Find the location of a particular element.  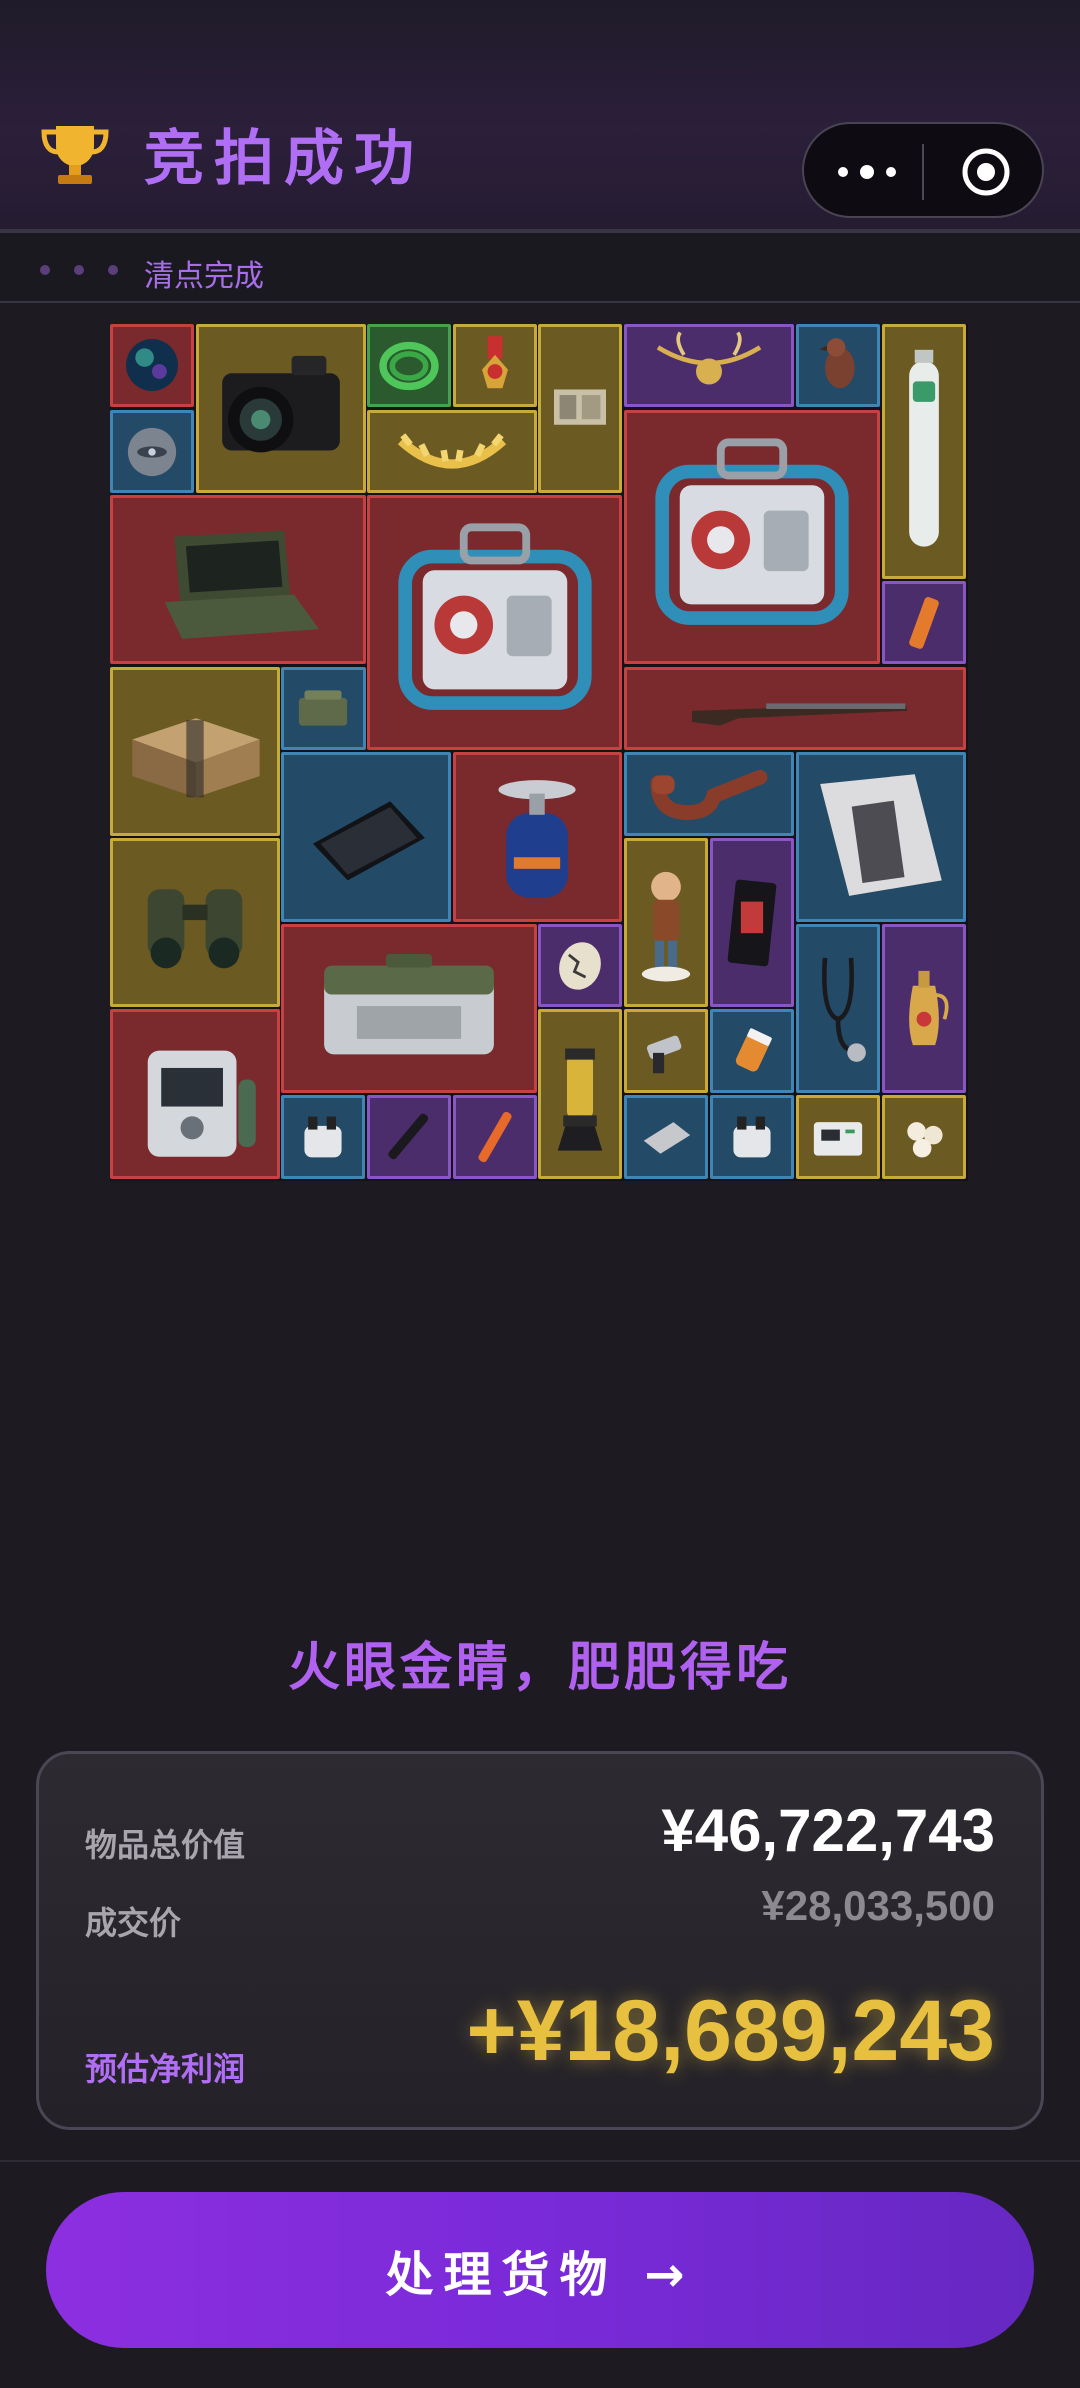

mini-program-capsule is located at coordinates (923, 170).